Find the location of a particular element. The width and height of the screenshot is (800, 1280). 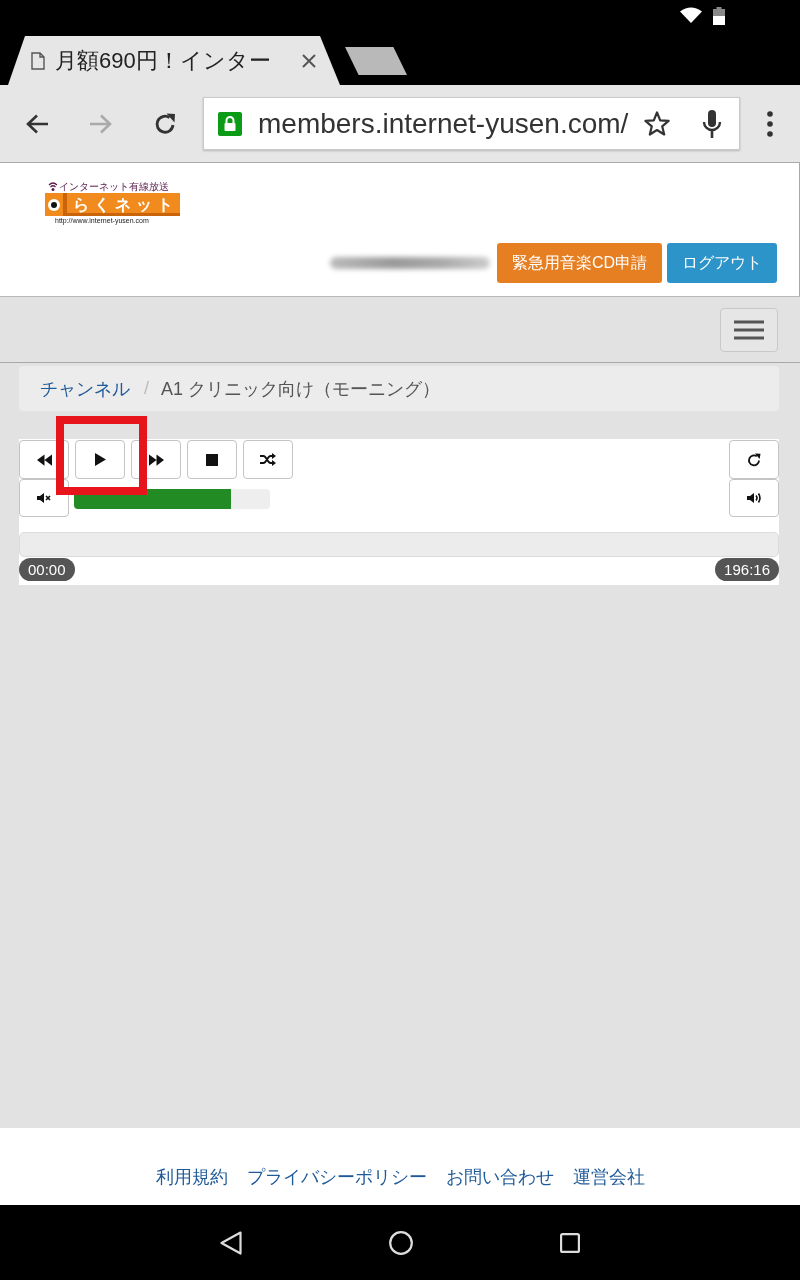

back-arrow-icon is located at coordinates (37, 123).